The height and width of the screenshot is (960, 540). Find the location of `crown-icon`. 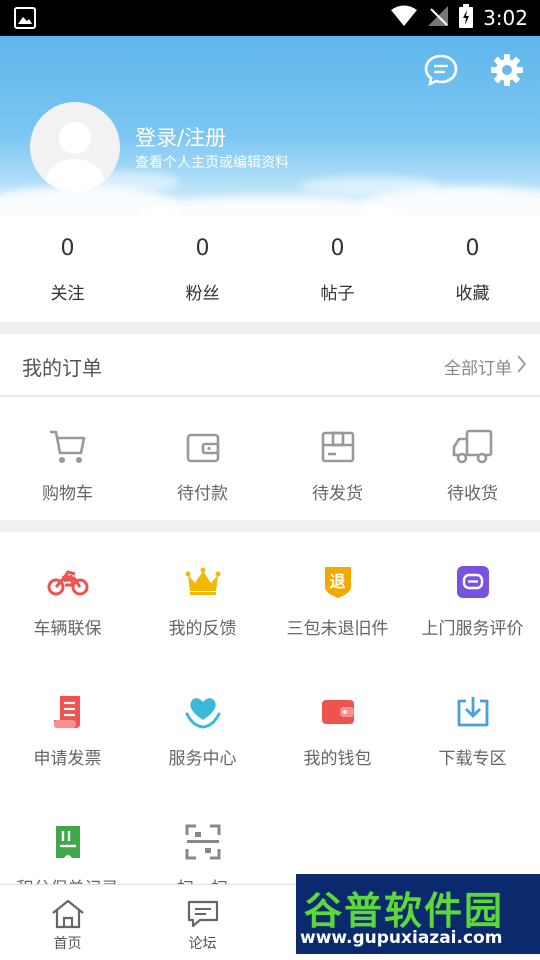

crown-icon is located at coordinates (203, 582).